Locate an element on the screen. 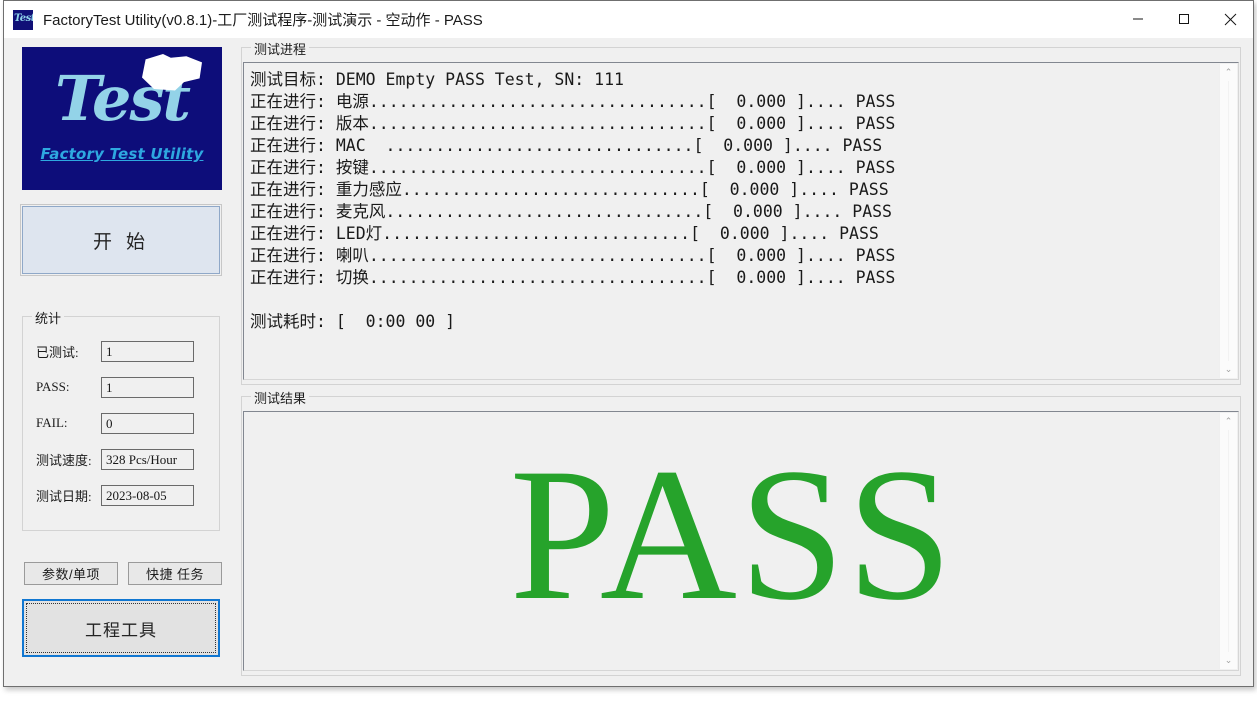  app-icon-label: Test is located at coordinates (23, 18).